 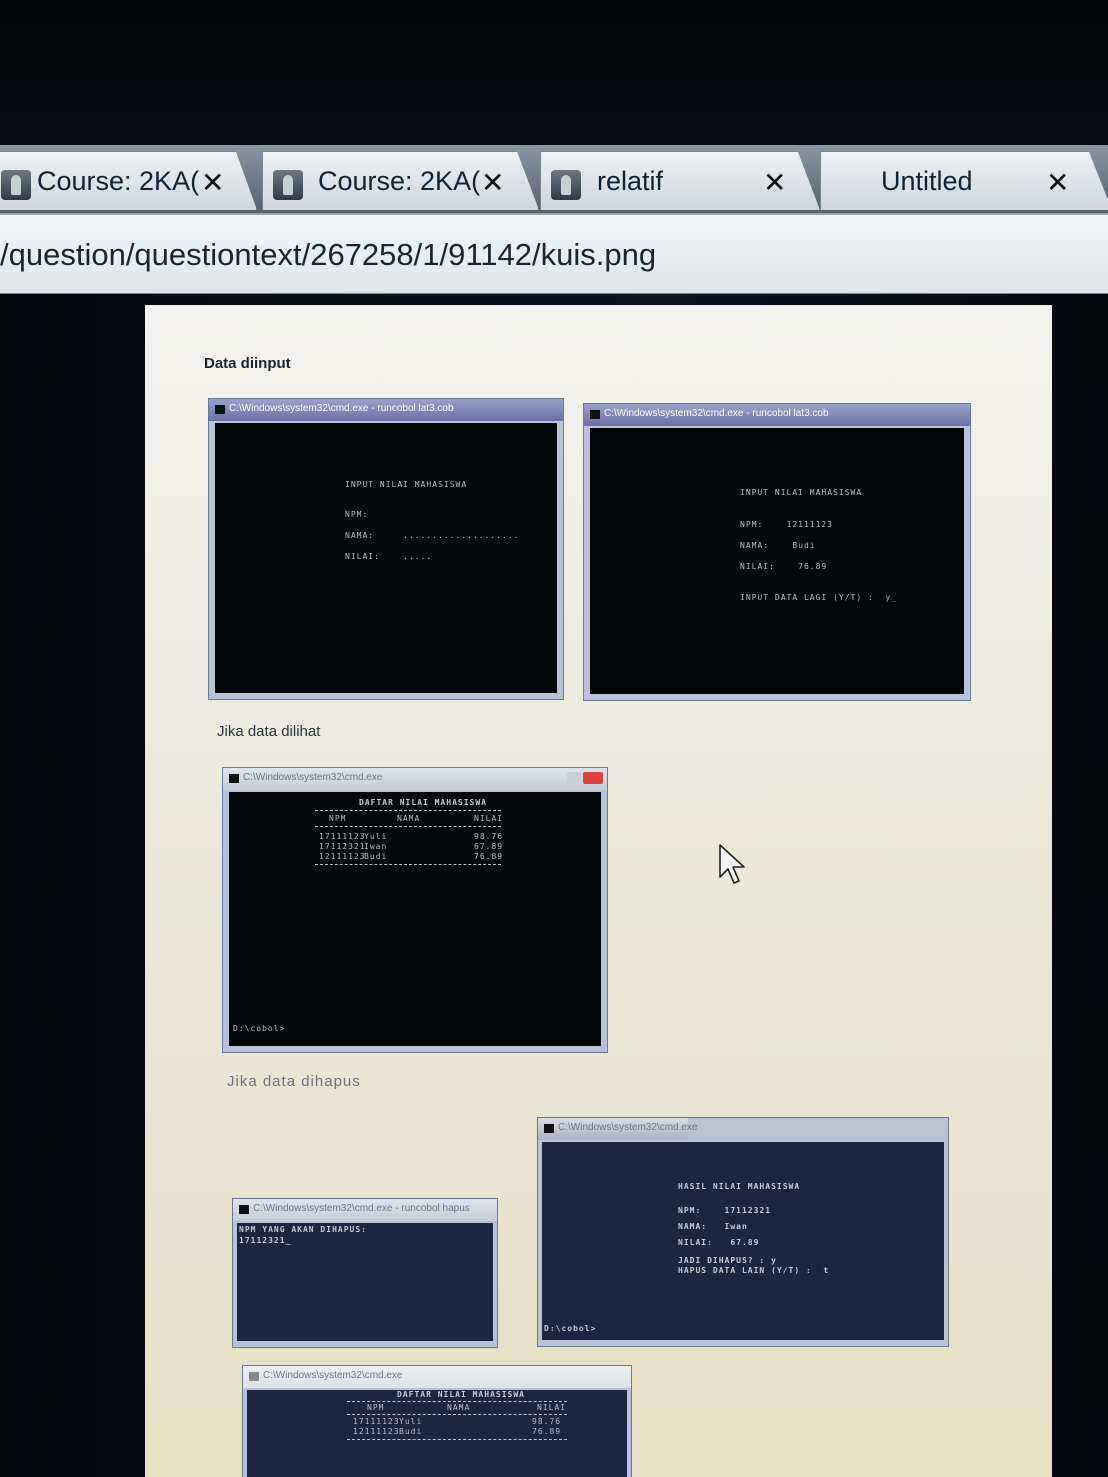 I want to click on tab-label: Untitled, so click(x=927, y=181).